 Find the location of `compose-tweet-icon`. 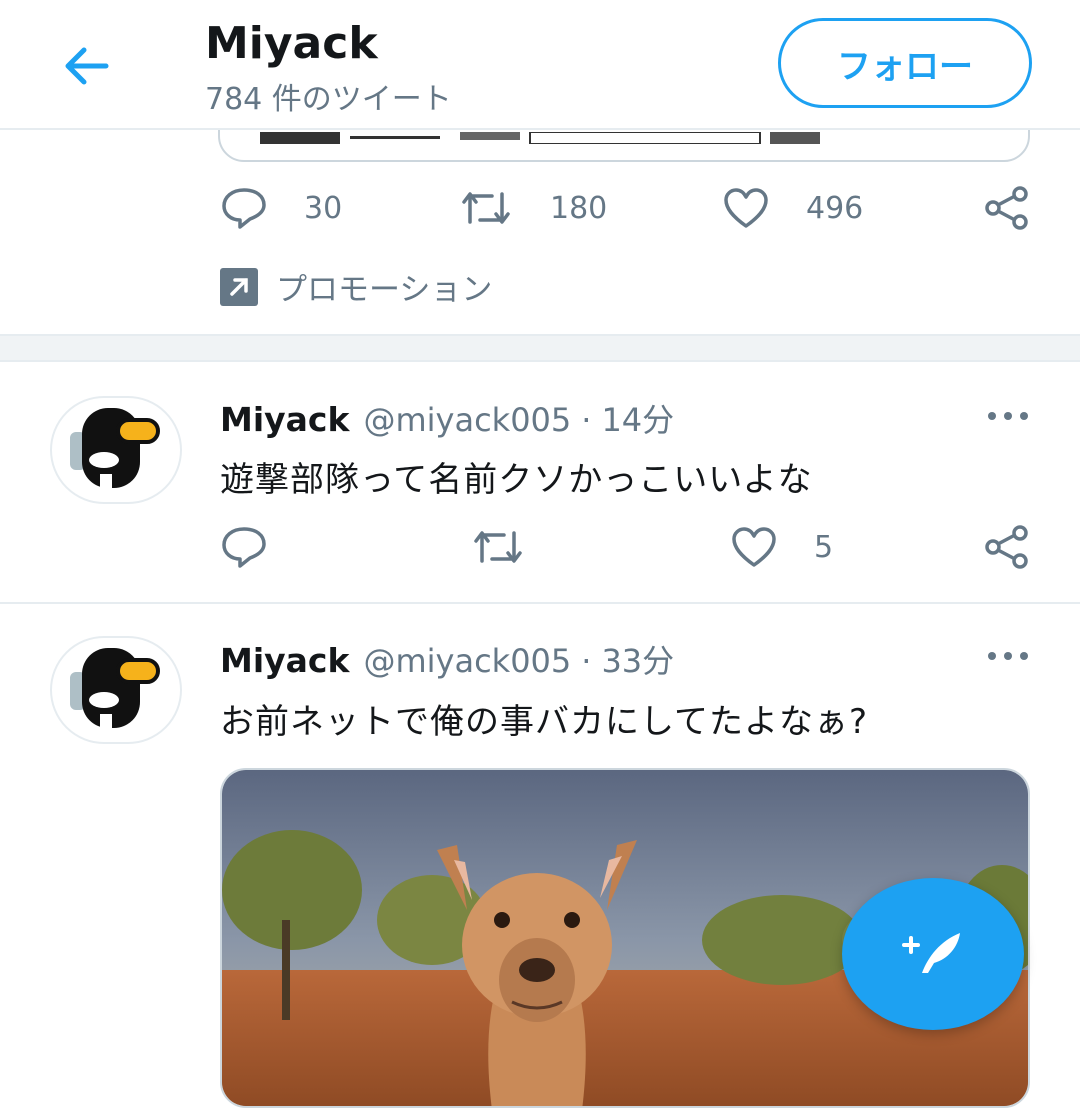

compose-tweet-icon is located at coordinates (933, 954).